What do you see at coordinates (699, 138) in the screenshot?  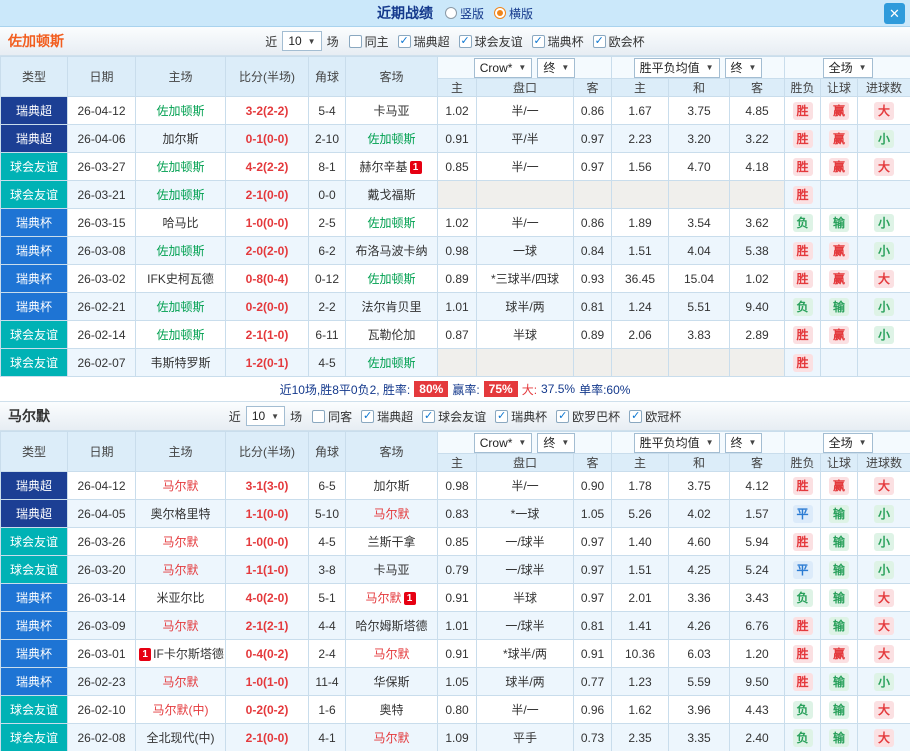 I see `mean-draw: 3.20` at bounding box center [699, 138].